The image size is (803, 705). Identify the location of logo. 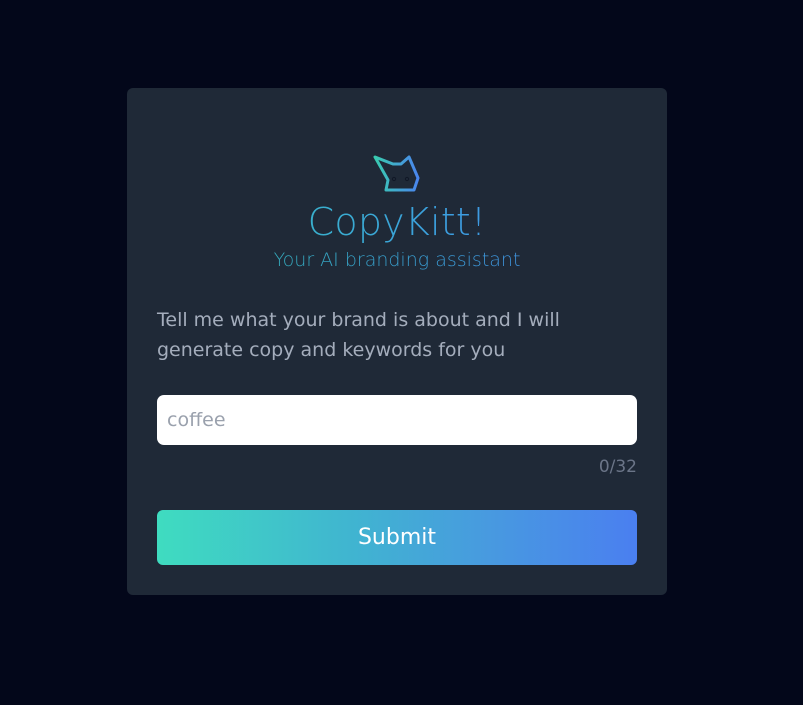
(397, 176).